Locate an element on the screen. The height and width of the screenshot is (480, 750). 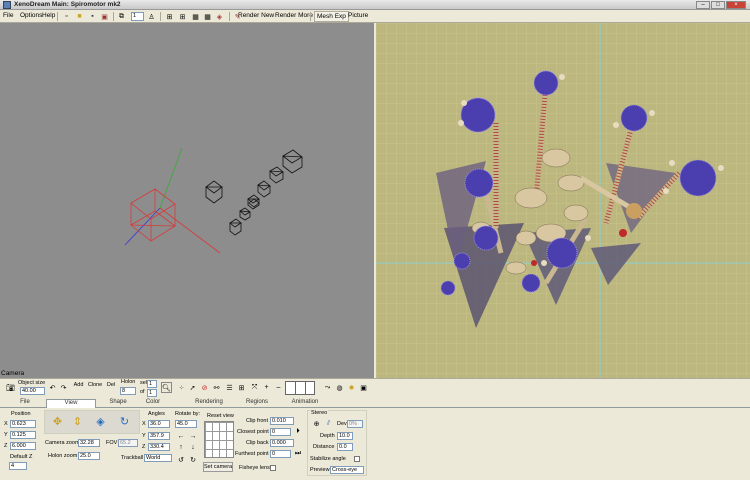
maximize-icon: □ is located at coordinates (718, 5).